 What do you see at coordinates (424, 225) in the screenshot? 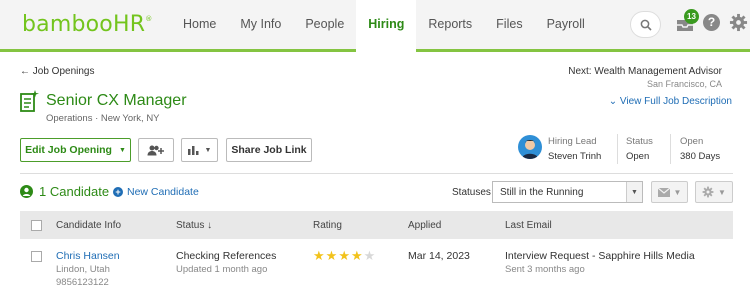
I see `column-header-applied: Applied` at bounding box center [424, 225].